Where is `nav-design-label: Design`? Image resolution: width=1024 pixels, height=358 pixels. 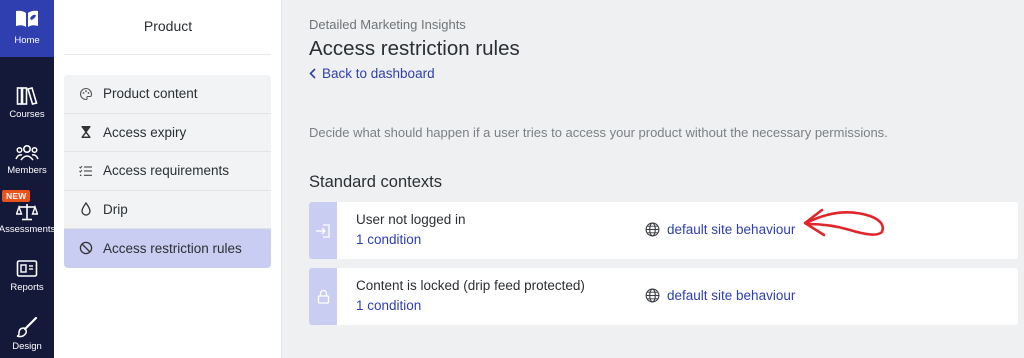
nav-design-label: Design is located at coordinates (27, 346).